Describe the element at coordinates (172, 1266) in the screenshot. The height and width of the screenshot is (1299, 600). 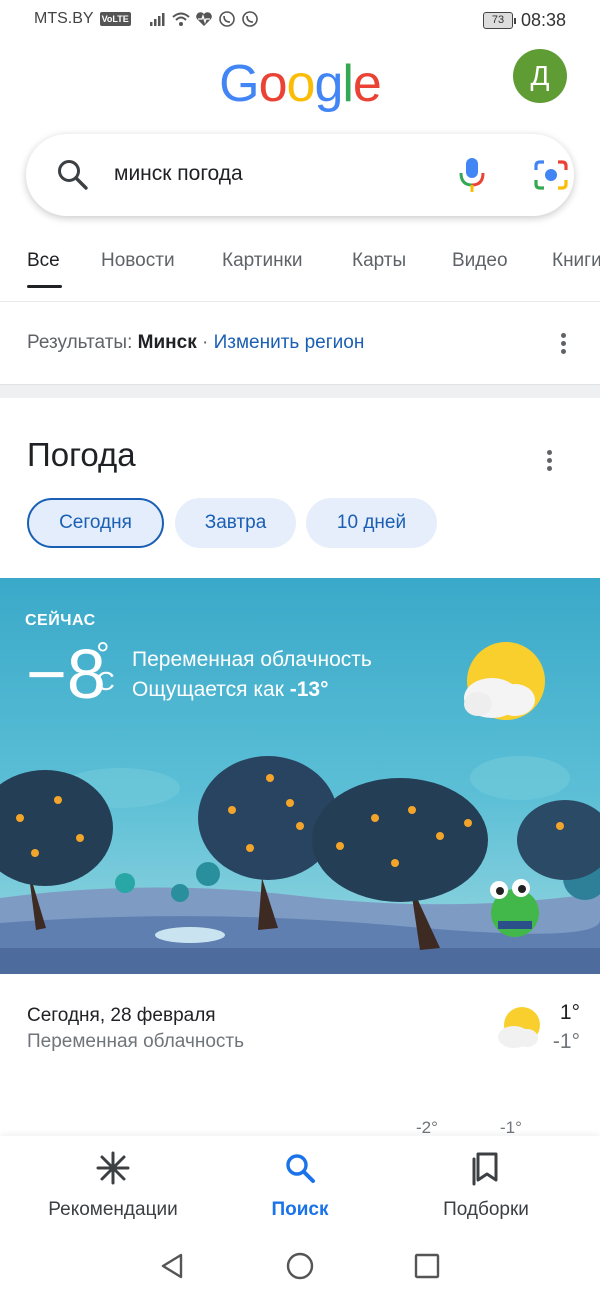
I see `back-icon` at that location.